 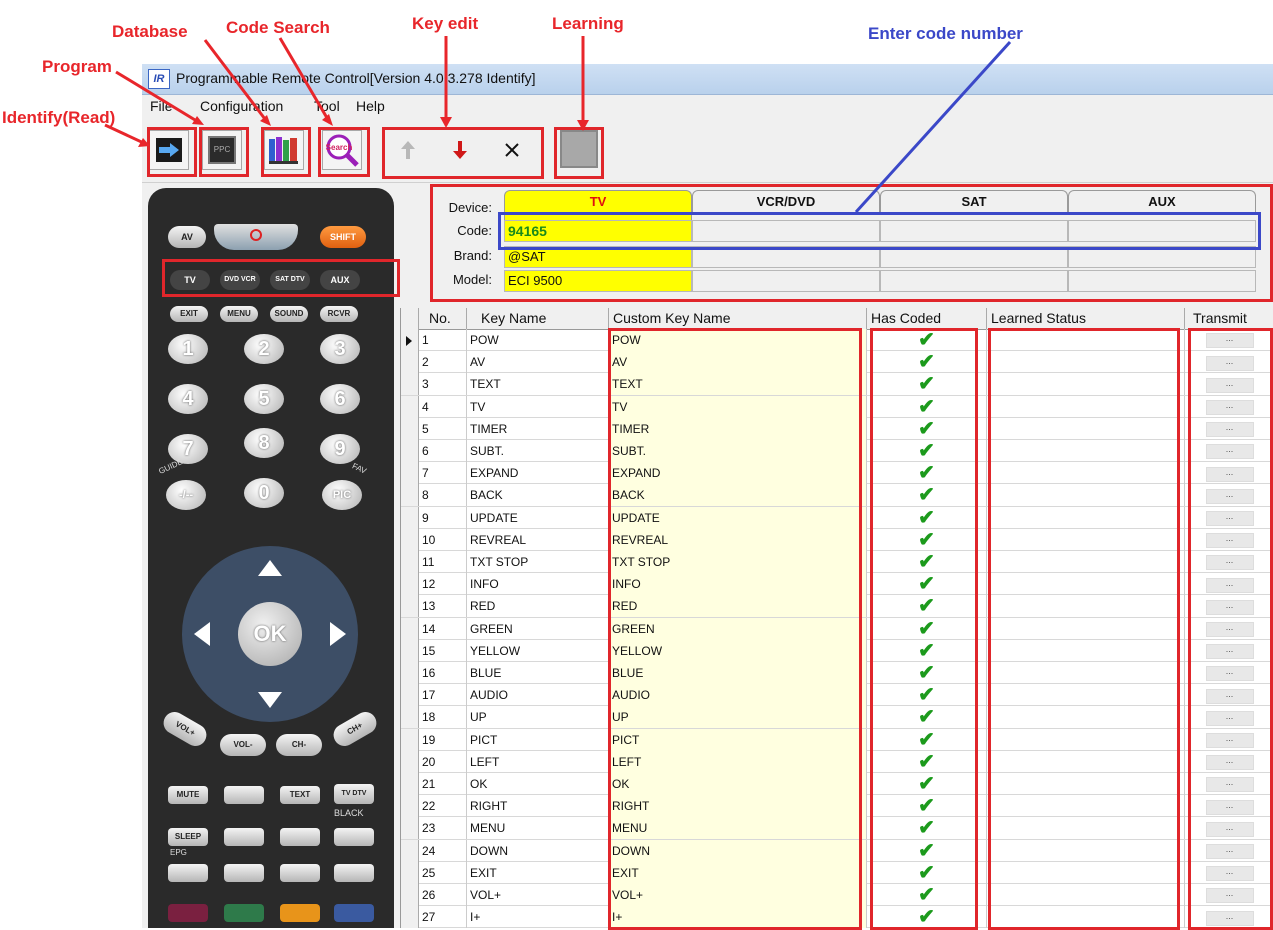 I want to click on annotation-arrows, so click(x=558, y=125).